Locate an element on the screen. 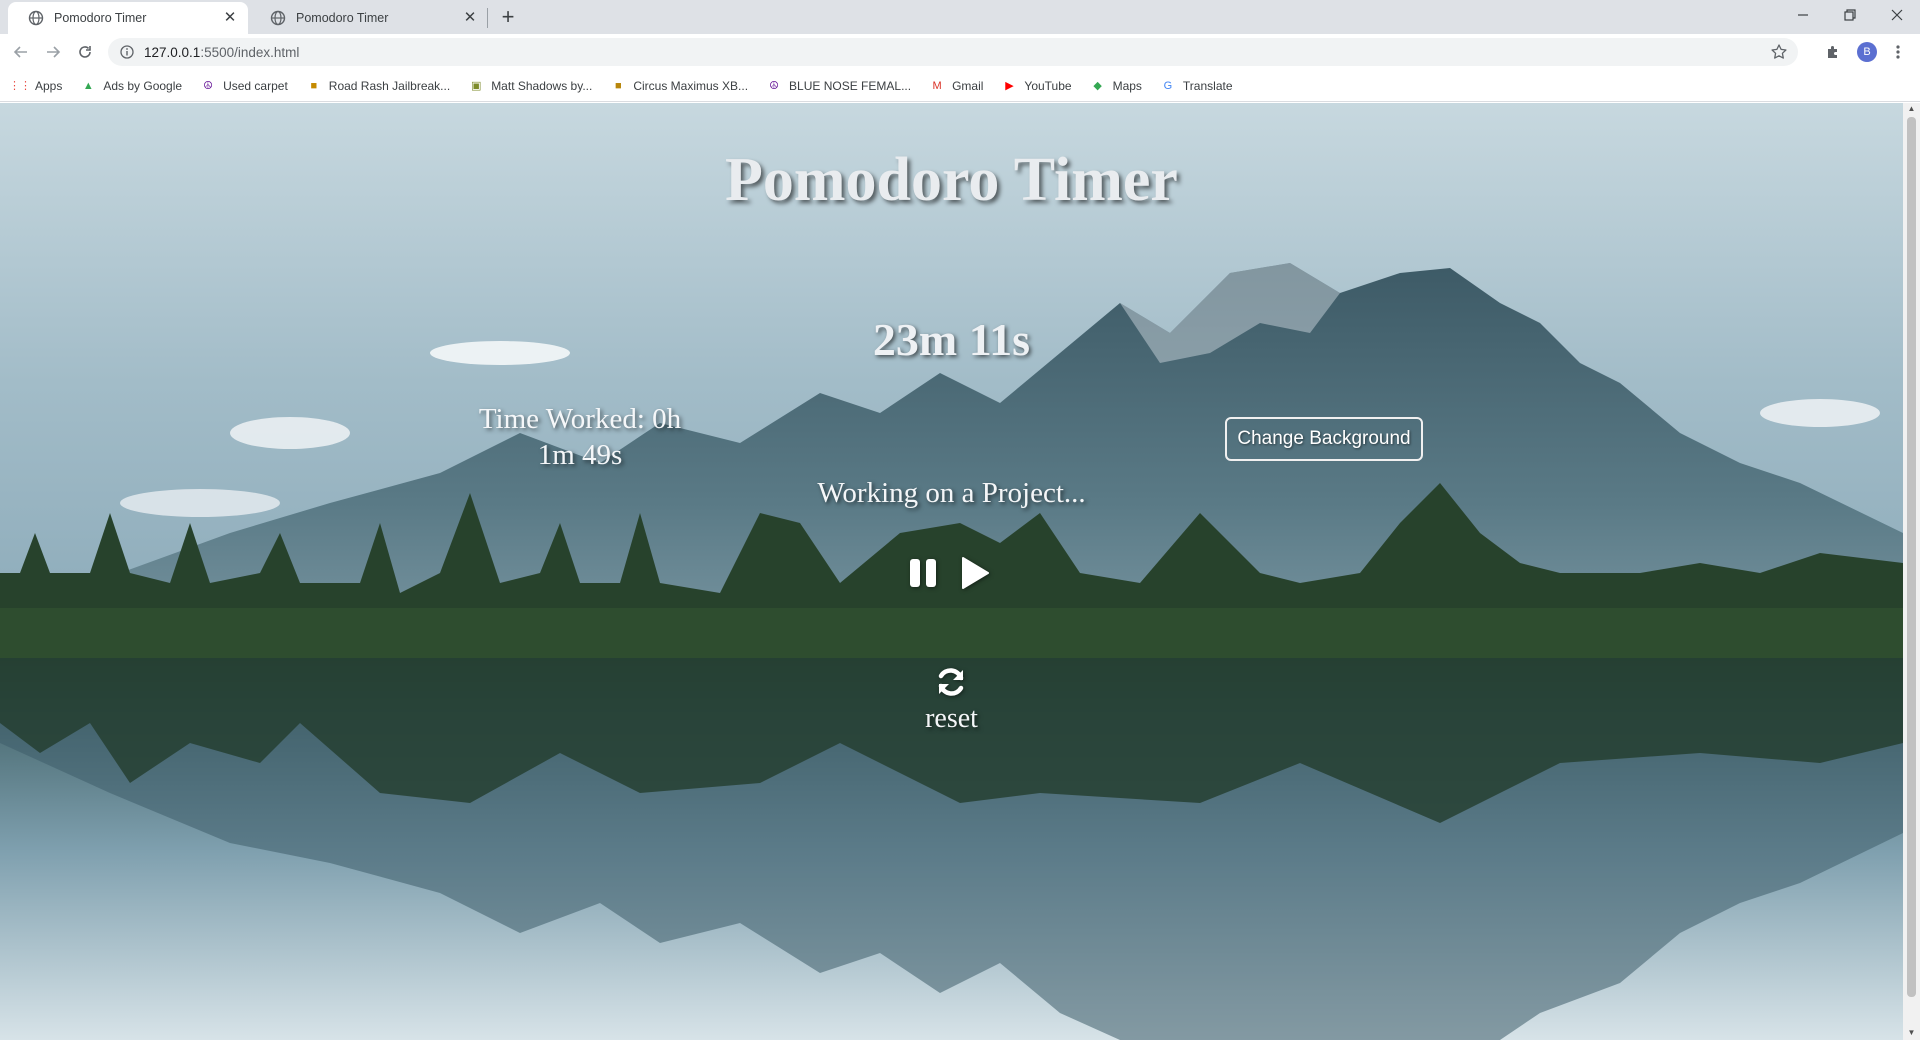  reset-button is located at coordinates (951, 682).